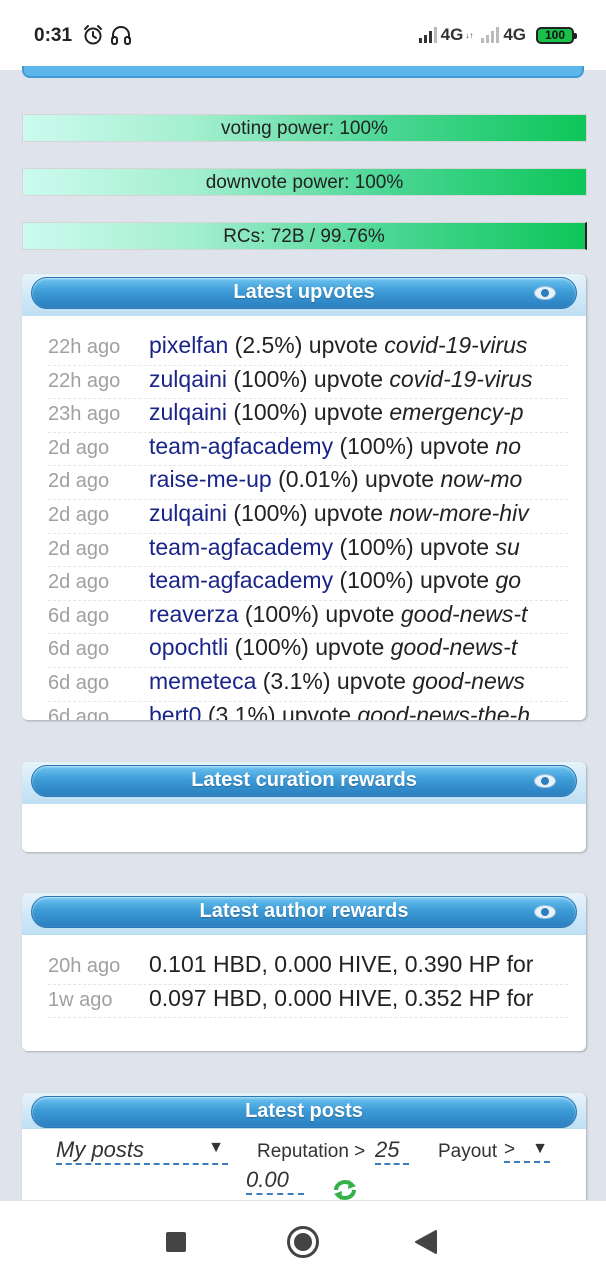  Describe the element at coordinates (84, 414) in the screenshot. I see `upvote-time: 23h ago` at that location.